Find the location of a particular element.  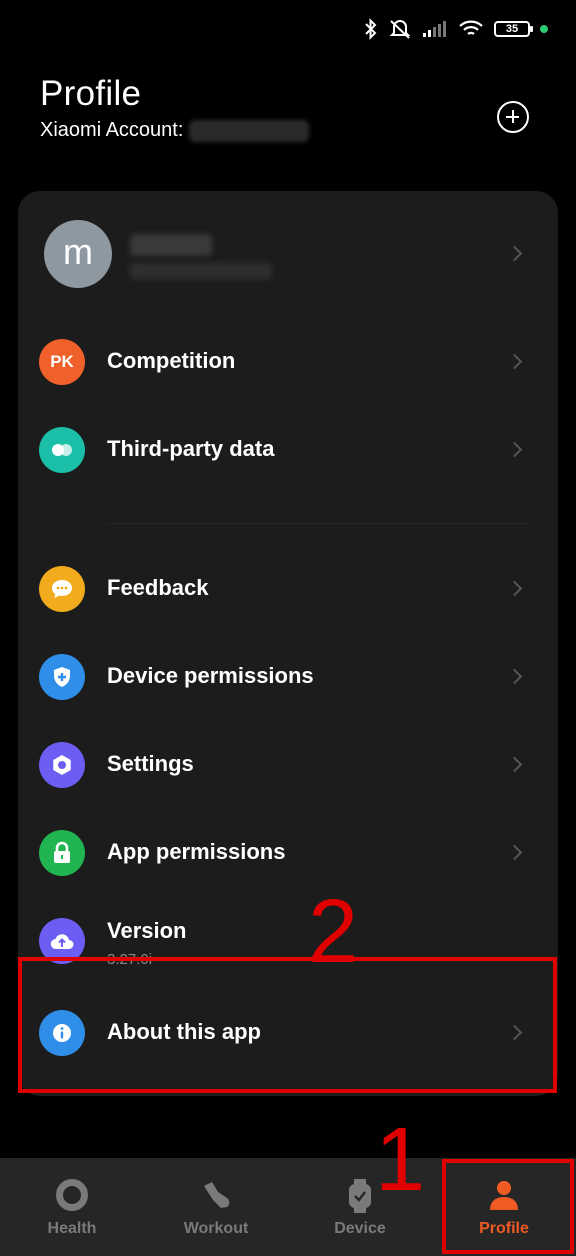

user-id-redacted is located at coordinates (201, 271).